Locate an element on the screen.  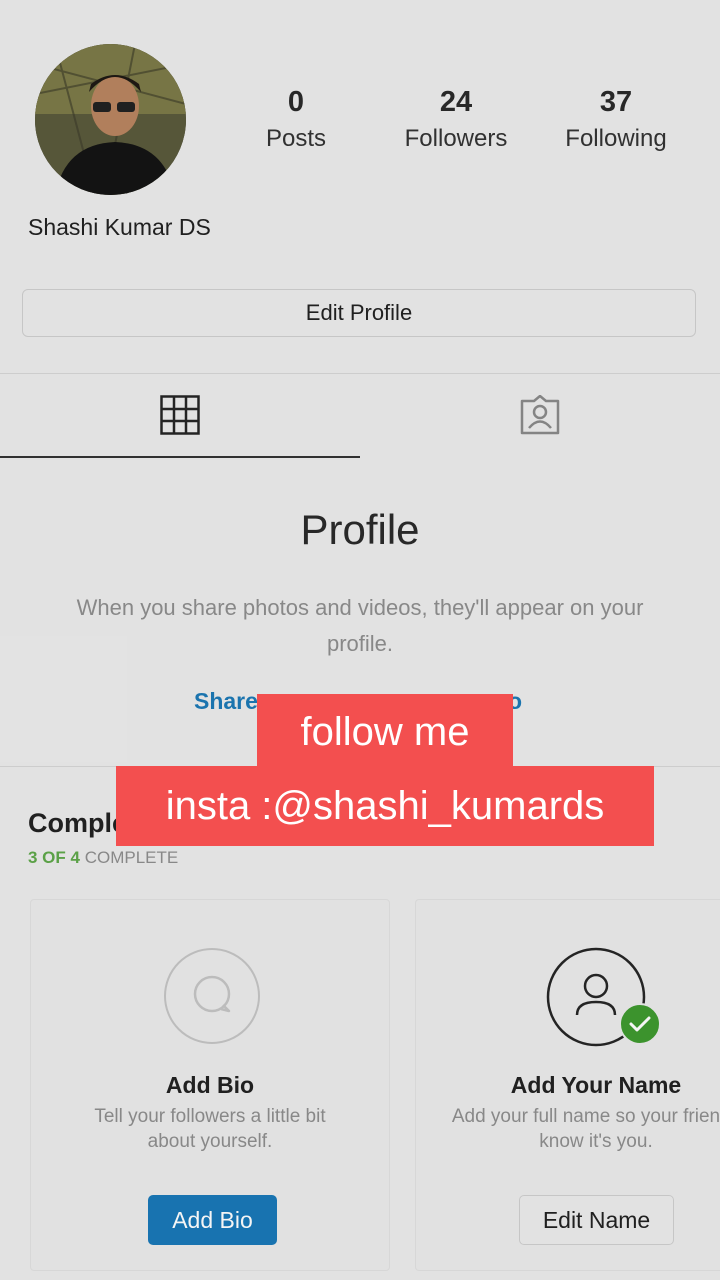
complete-profile-progress: 3 OF 4 COMPLETE is located at coordinates (103, 858).